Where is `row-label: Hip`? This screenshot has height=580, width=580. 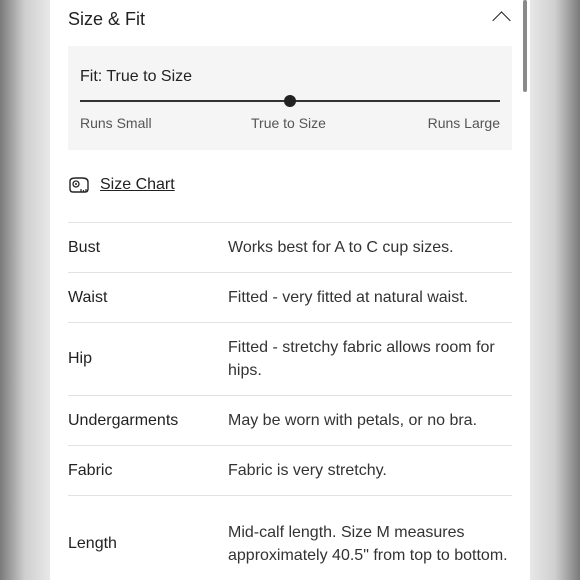 row-label: Hip is located at coordinates (80, 358).